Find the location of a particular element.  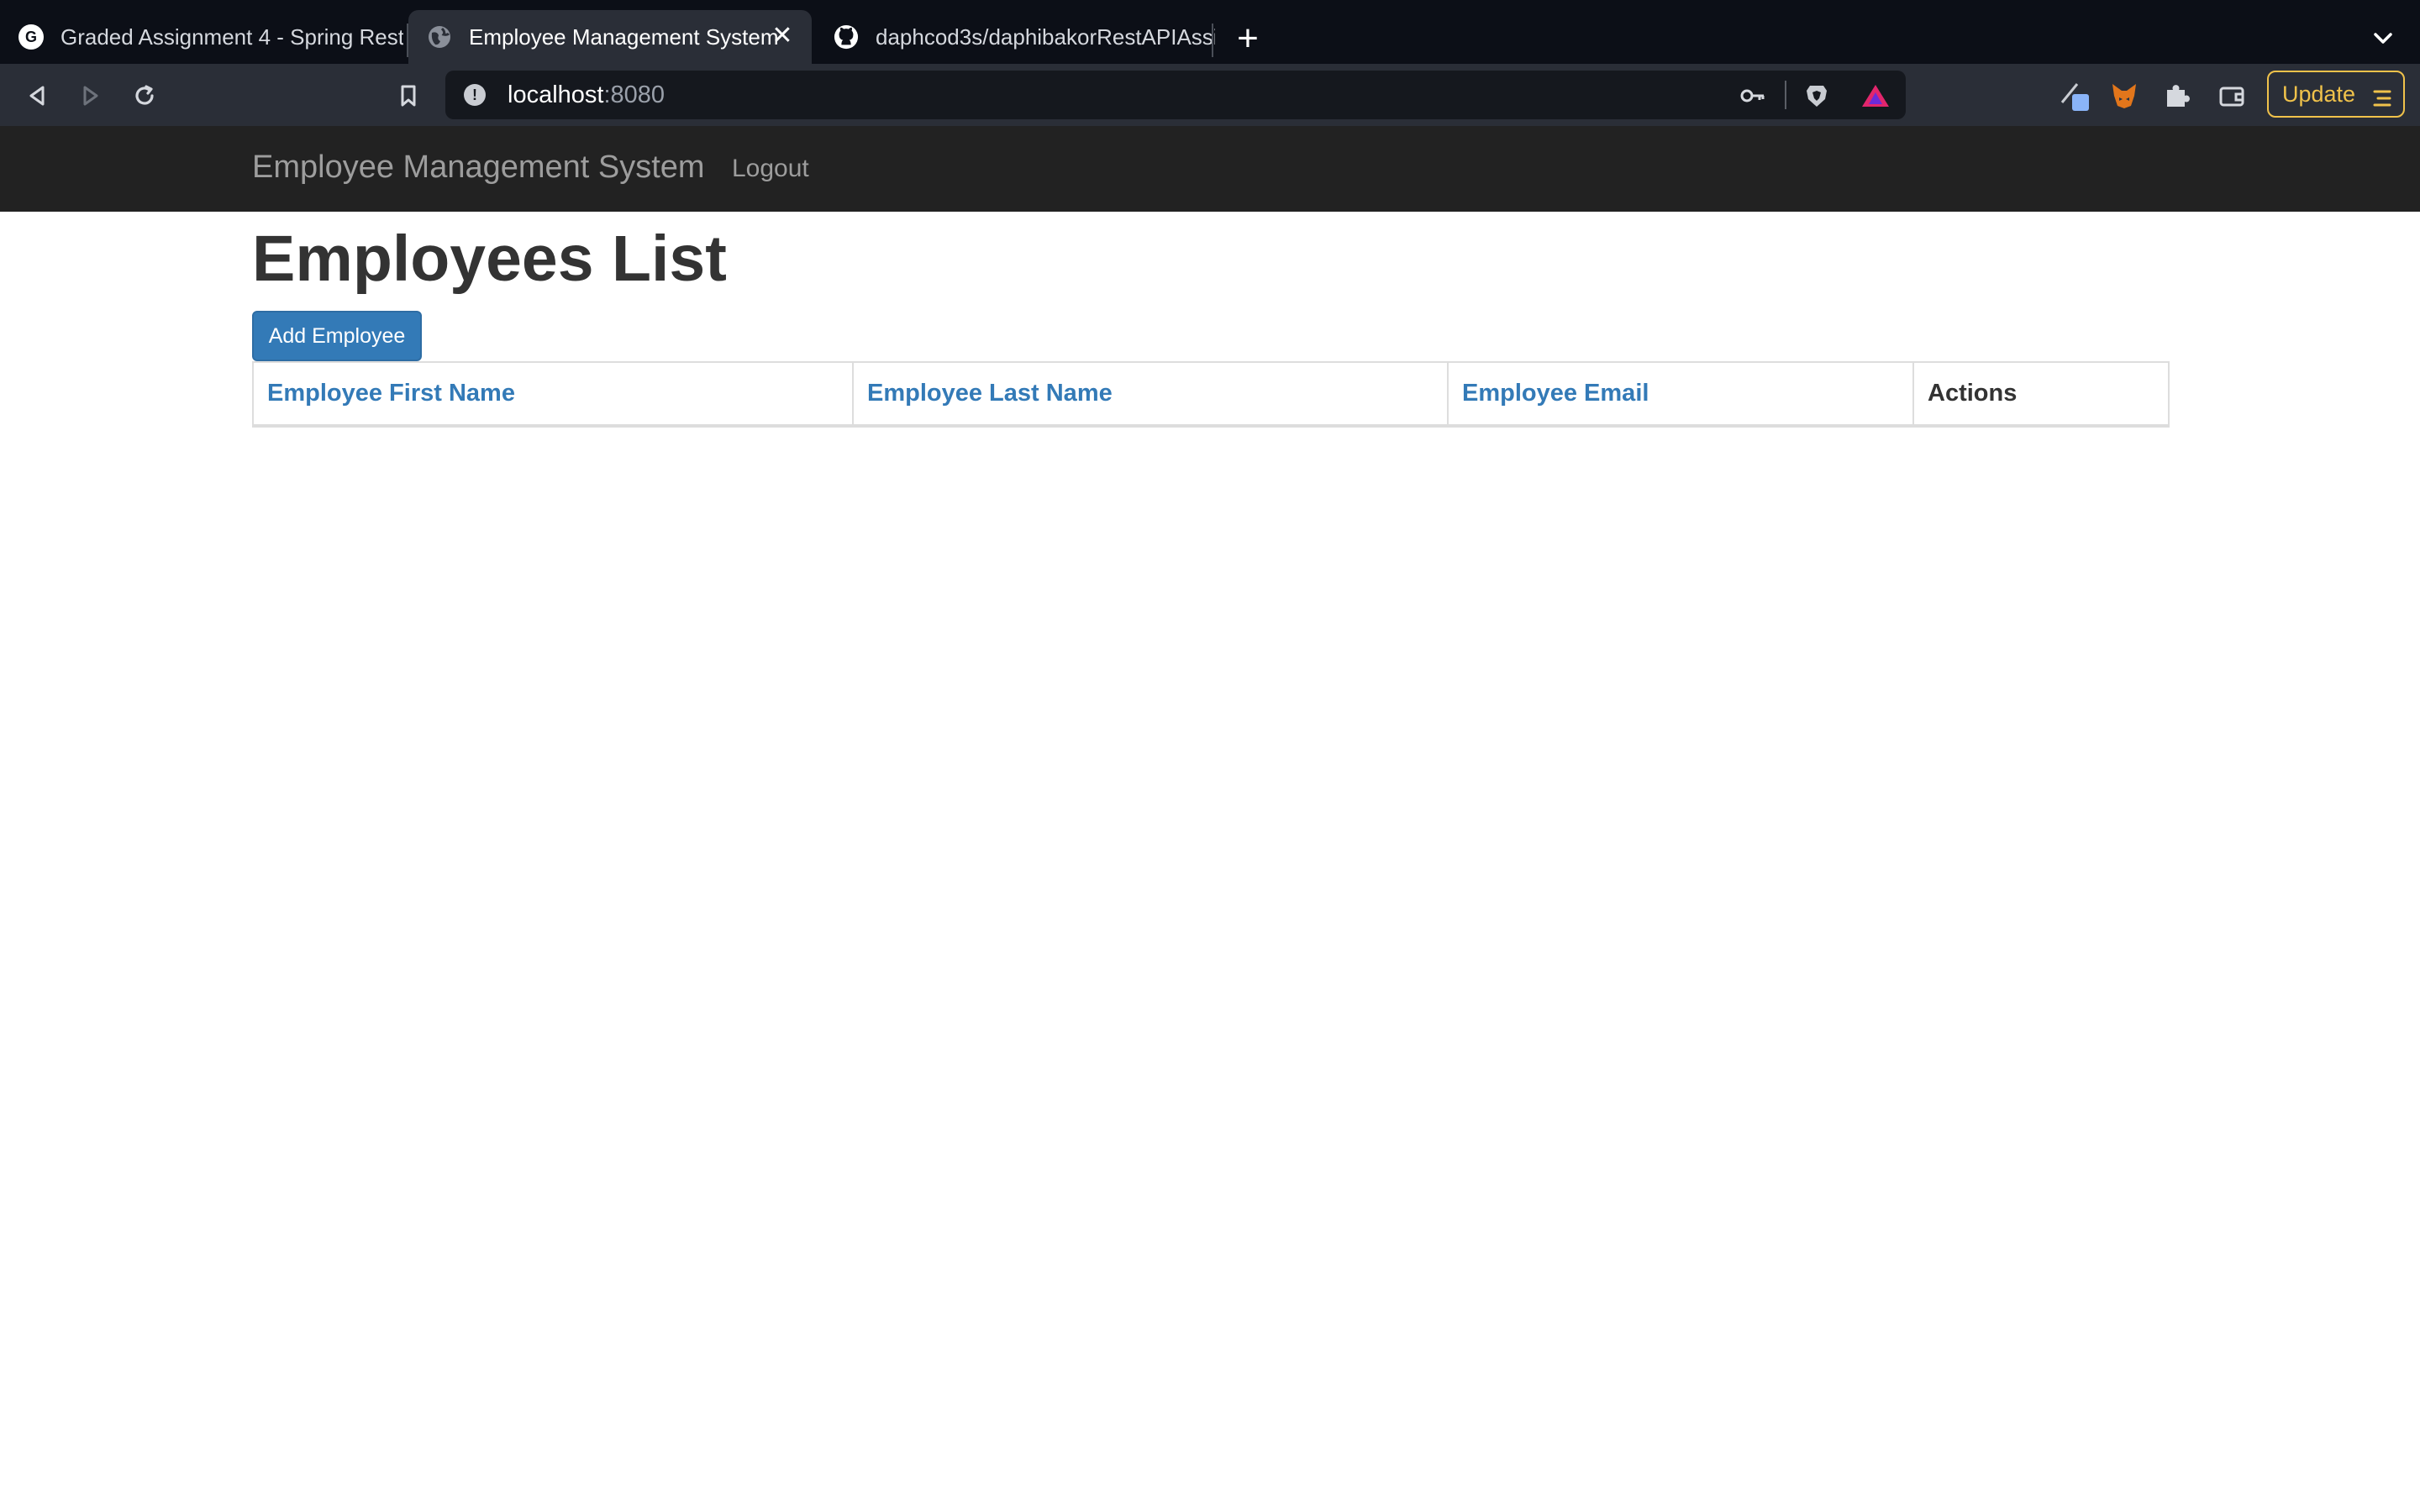

key-icon is located at coordinates (1752, 95).